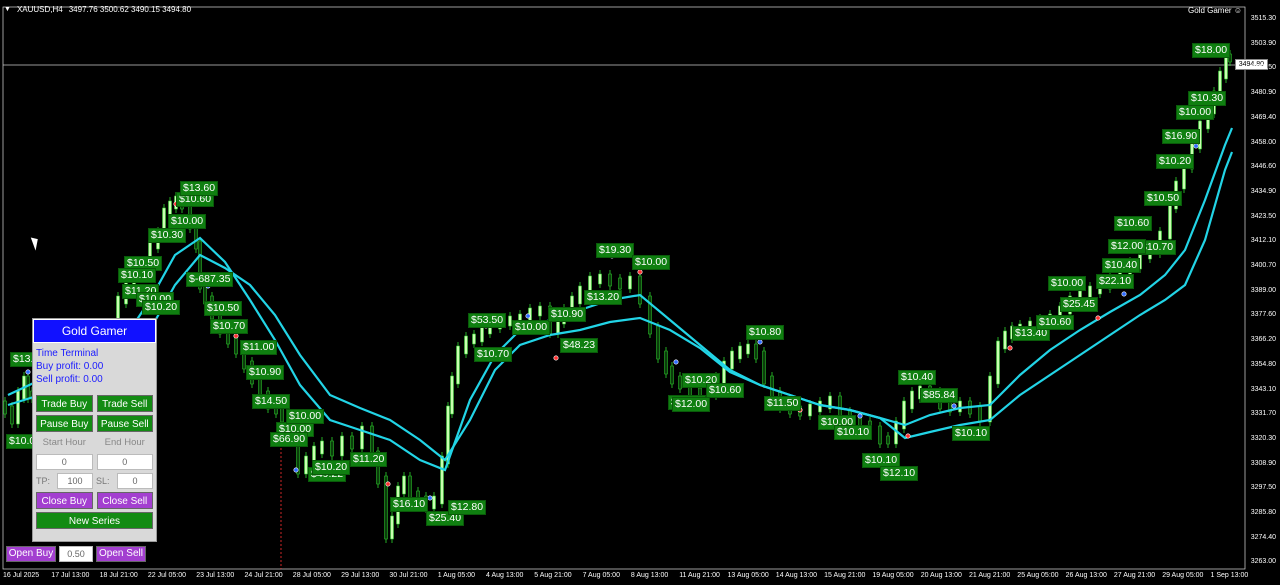 This screenshot has width=1280, height=585. What do you see at coordinates (64, 442) in the screenshot?
I see `start-hour-label: Start Hour` at bounding box center [64, 442].